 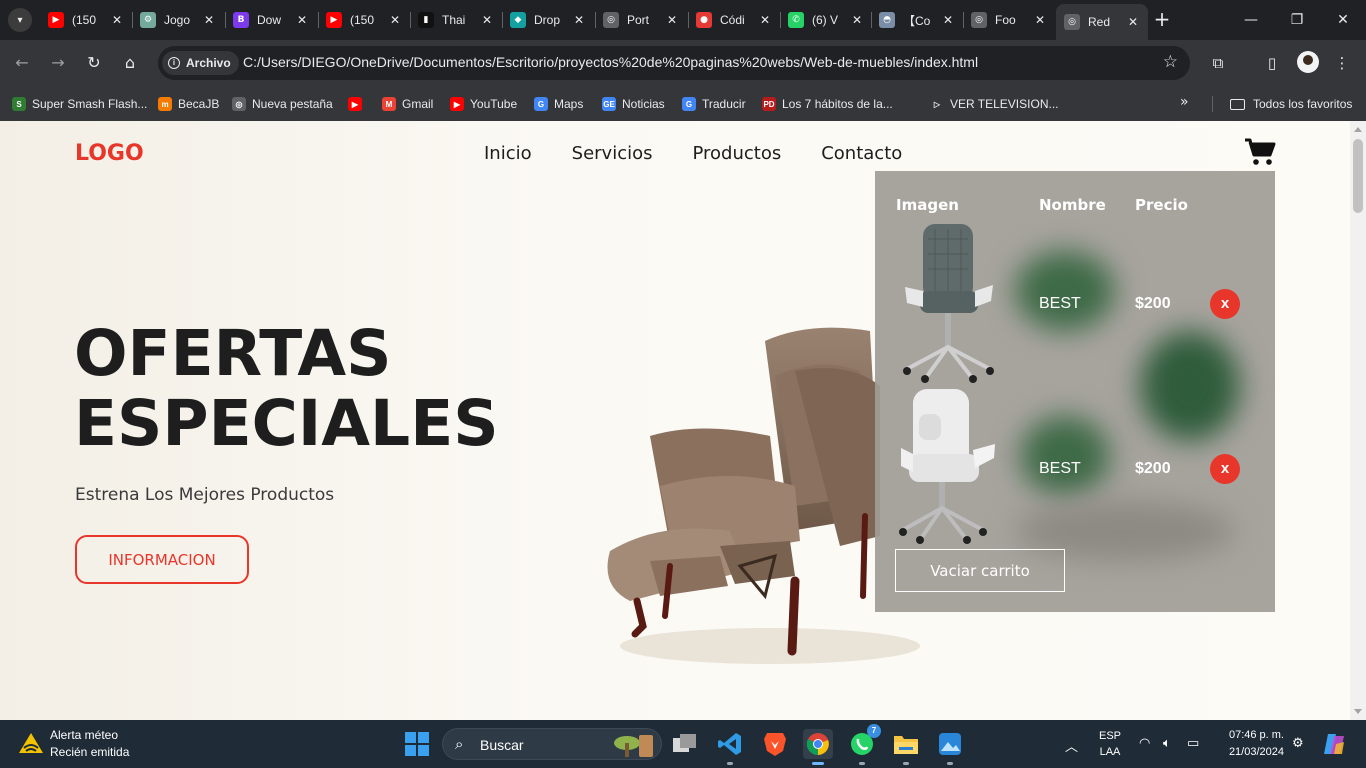 I want to click on main-nav: Inicio Servicios Productos Contacto, so click(x=693, y=153).